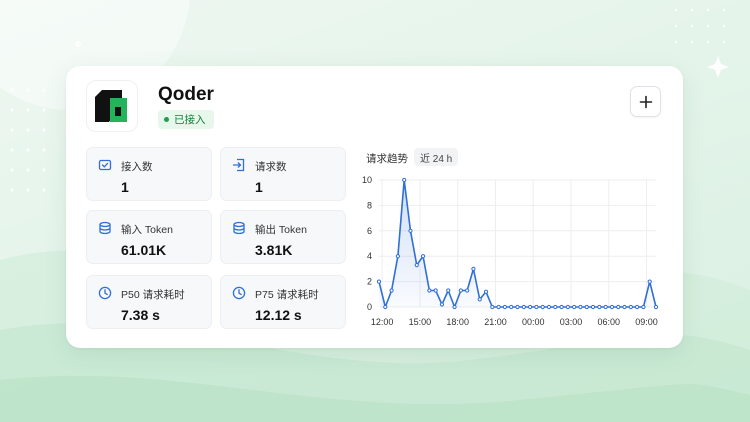  What do you see at coordinates (369, 231) in the screenshot?
I see `y-tick-label: 6` at bounding box center [369, 231].